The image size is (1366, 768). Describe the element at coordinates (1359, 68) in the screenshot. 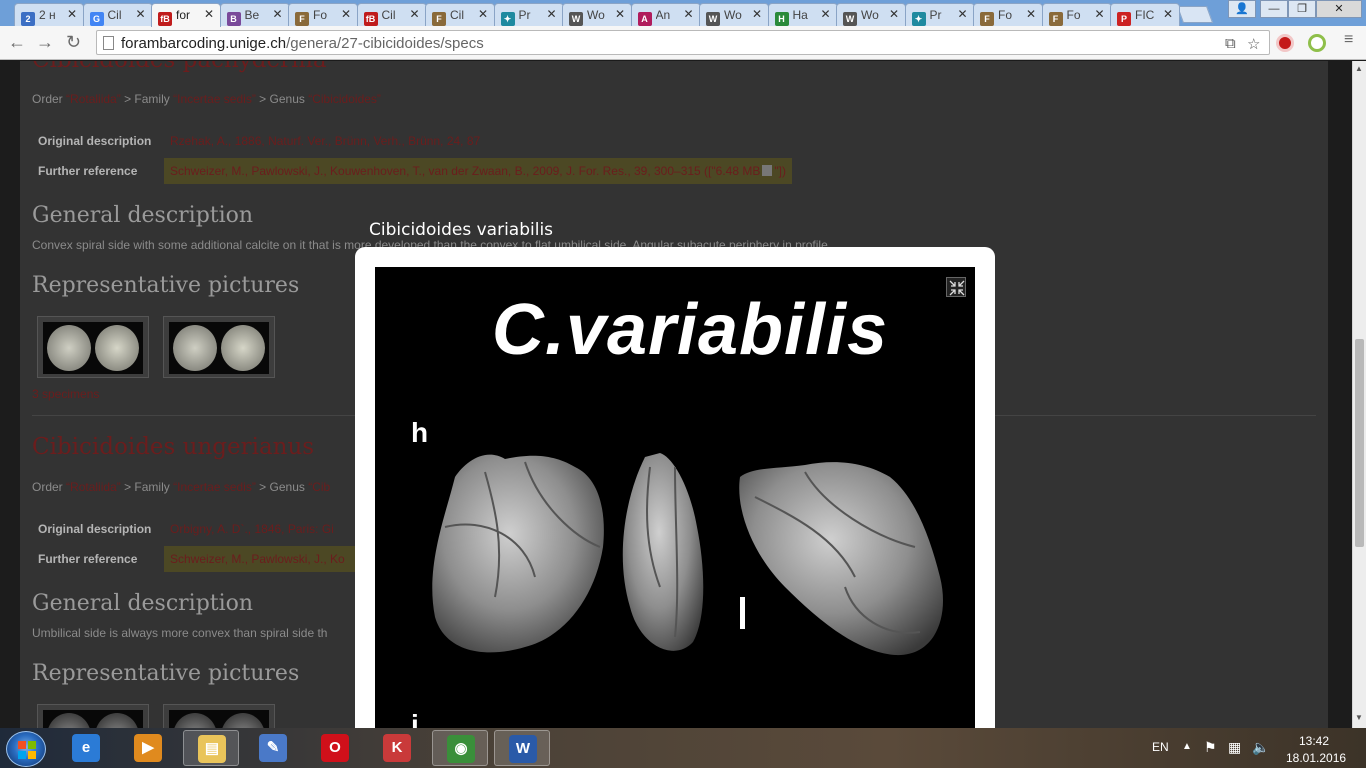

I see `scroll-up-icon: ▲` at that location.